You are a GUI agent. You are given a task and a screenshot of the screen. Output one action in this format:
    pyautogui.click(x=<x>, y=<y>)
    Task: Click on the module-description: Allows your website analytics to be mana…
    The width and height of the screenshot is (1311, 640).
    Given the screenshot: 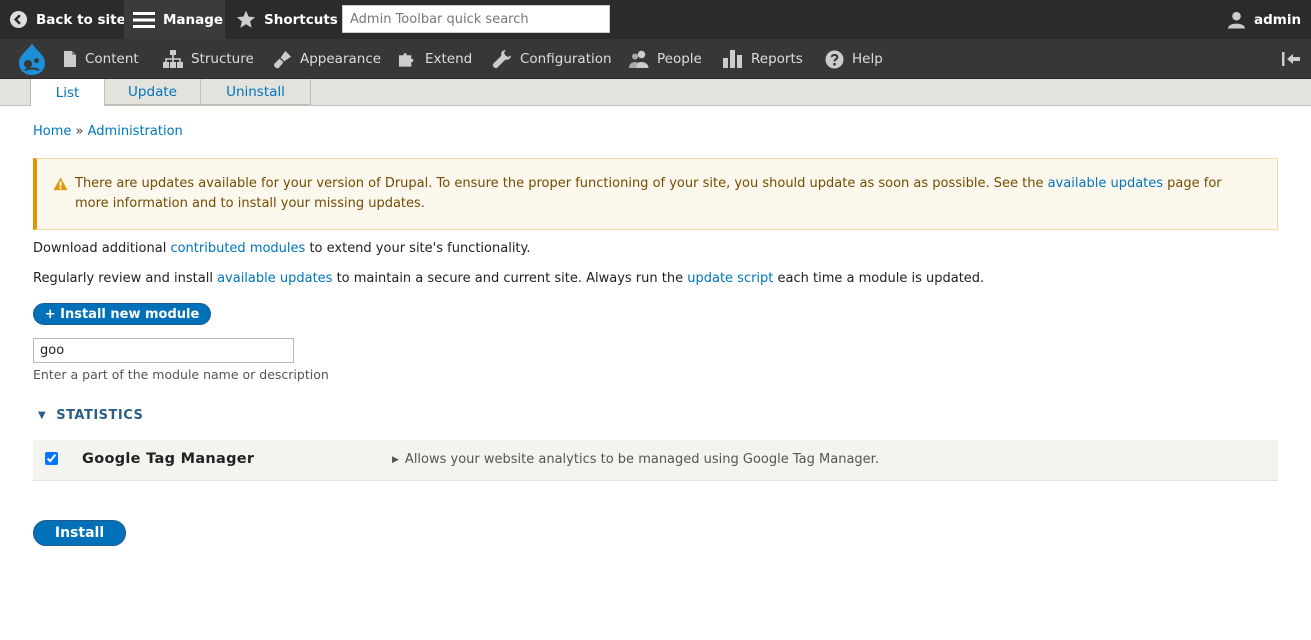 What is the action you would take?
    pyautogui.click(x=641, y=459)
    